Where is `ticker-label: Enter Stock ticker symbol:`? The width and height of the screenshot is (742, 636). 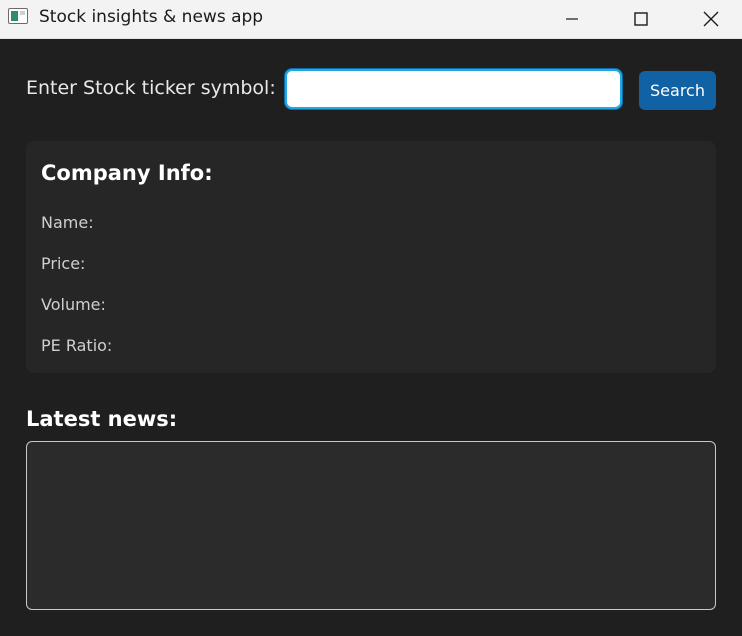
ticker-label: Enter Stock ticker symbol: is located at coordinates (151, 88).